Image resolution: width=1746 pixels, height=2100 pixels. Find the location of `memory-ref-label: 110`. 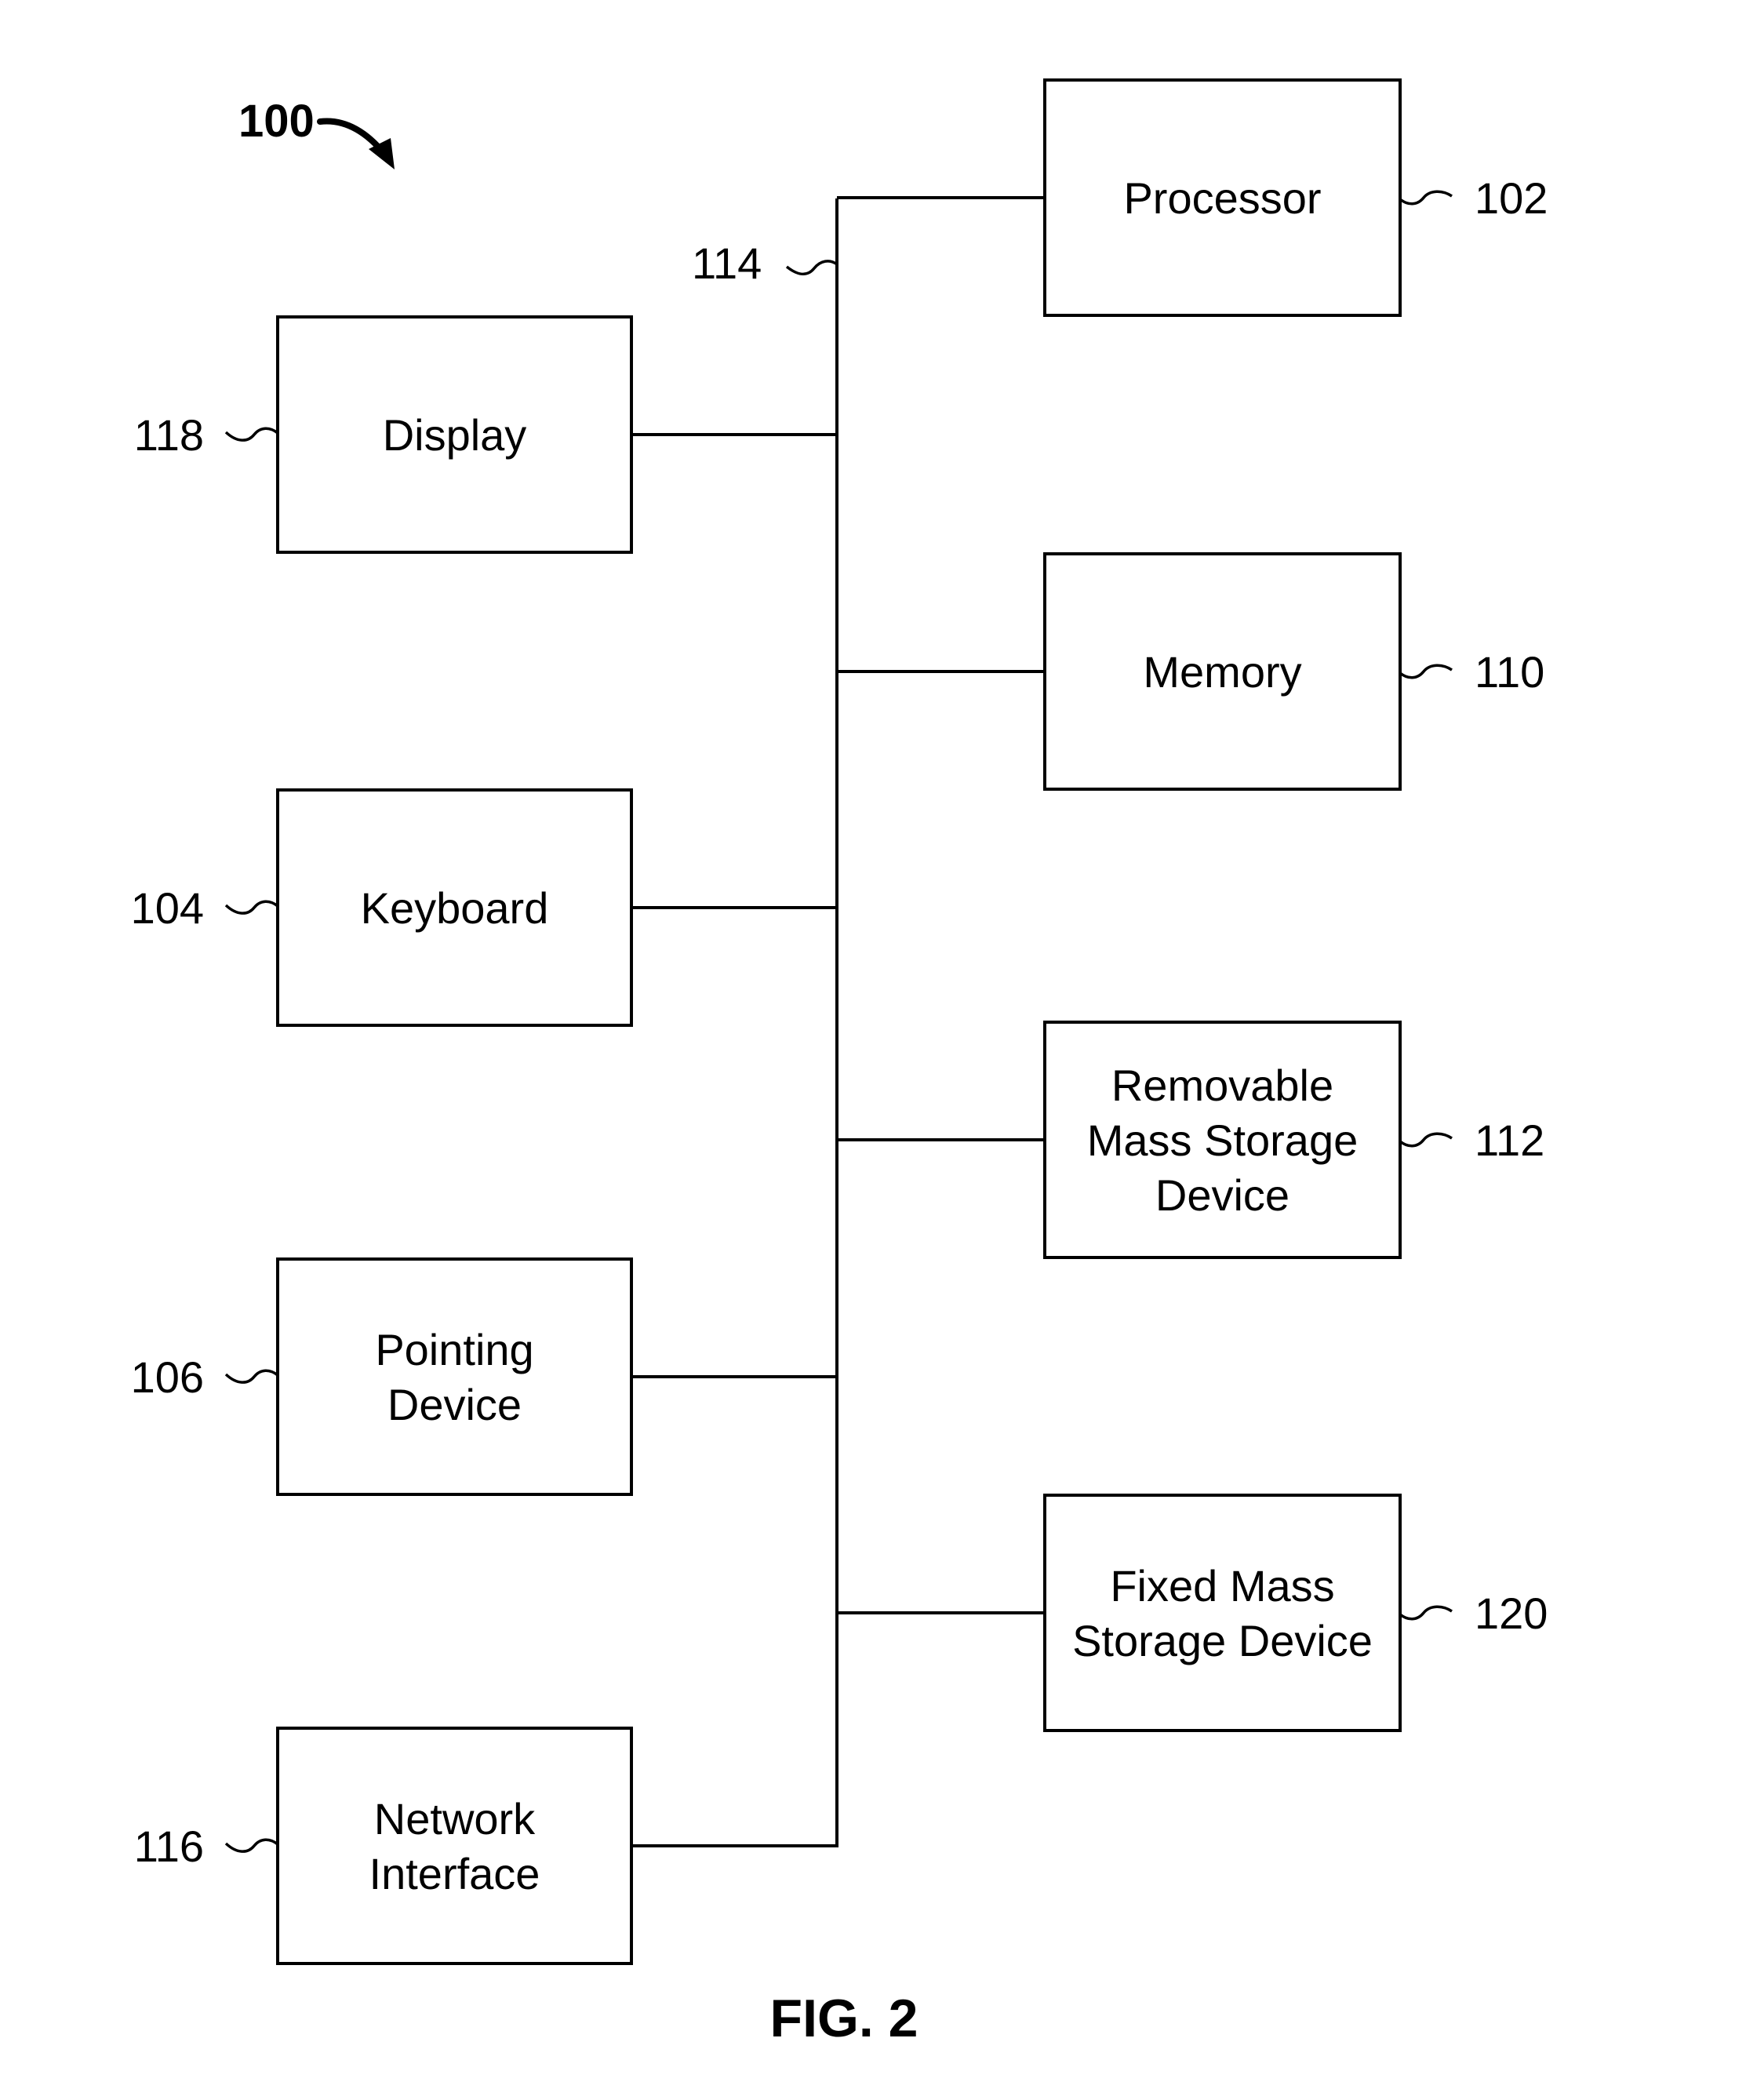

memory-ref-label: 110 is located at coordinates (1509, 672).